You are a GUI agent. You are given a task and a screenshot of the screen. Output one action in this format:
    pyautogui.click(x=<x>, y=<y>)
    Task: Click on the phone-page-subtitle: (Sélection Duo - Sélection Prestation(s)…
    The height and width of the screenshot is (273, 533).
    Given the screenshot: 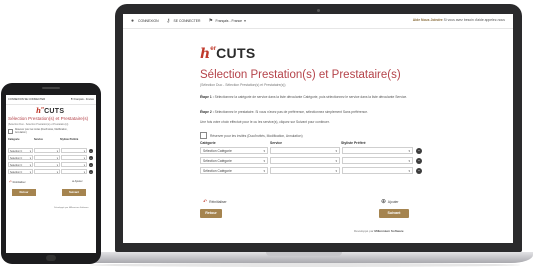 What is the action you would take?
    pyautogui.click(x=38, y=124)
    